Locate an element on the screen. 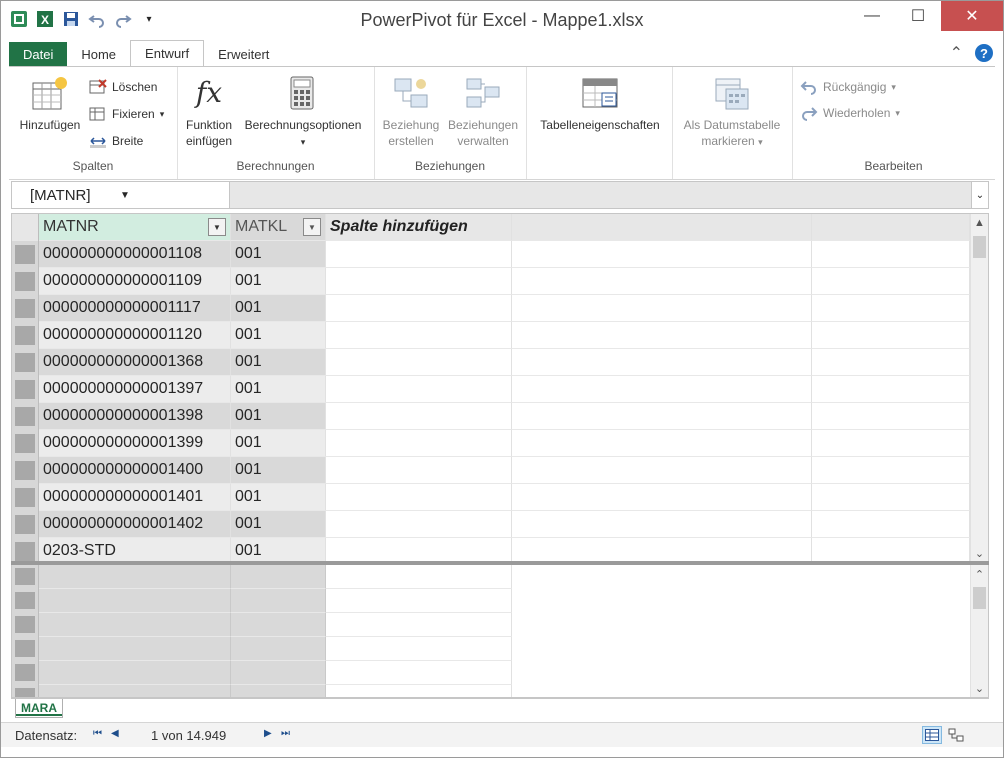 This screenshot has width=1004, height=758. name-box: [MATNR] ▼ is located at coordinates (121, 195).